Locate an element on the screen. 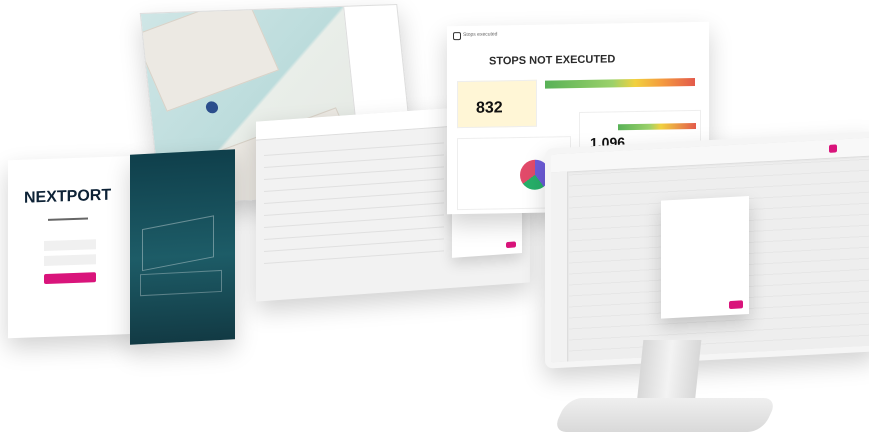 The height and width of the screenshot is (447, 869). kpi-value: 832 is located at coordinates (489, 108).